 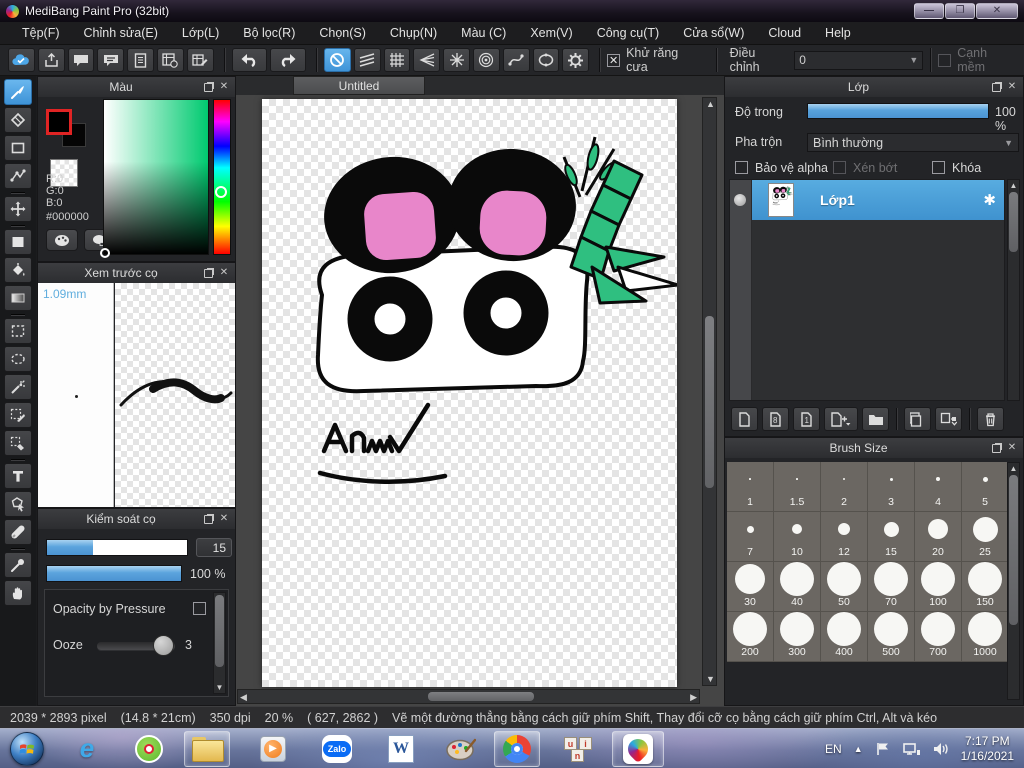 What do you see at coordinates (576, 60) in the screenshot?
I see `snap-settings-button` at bounding box center [576, 60].